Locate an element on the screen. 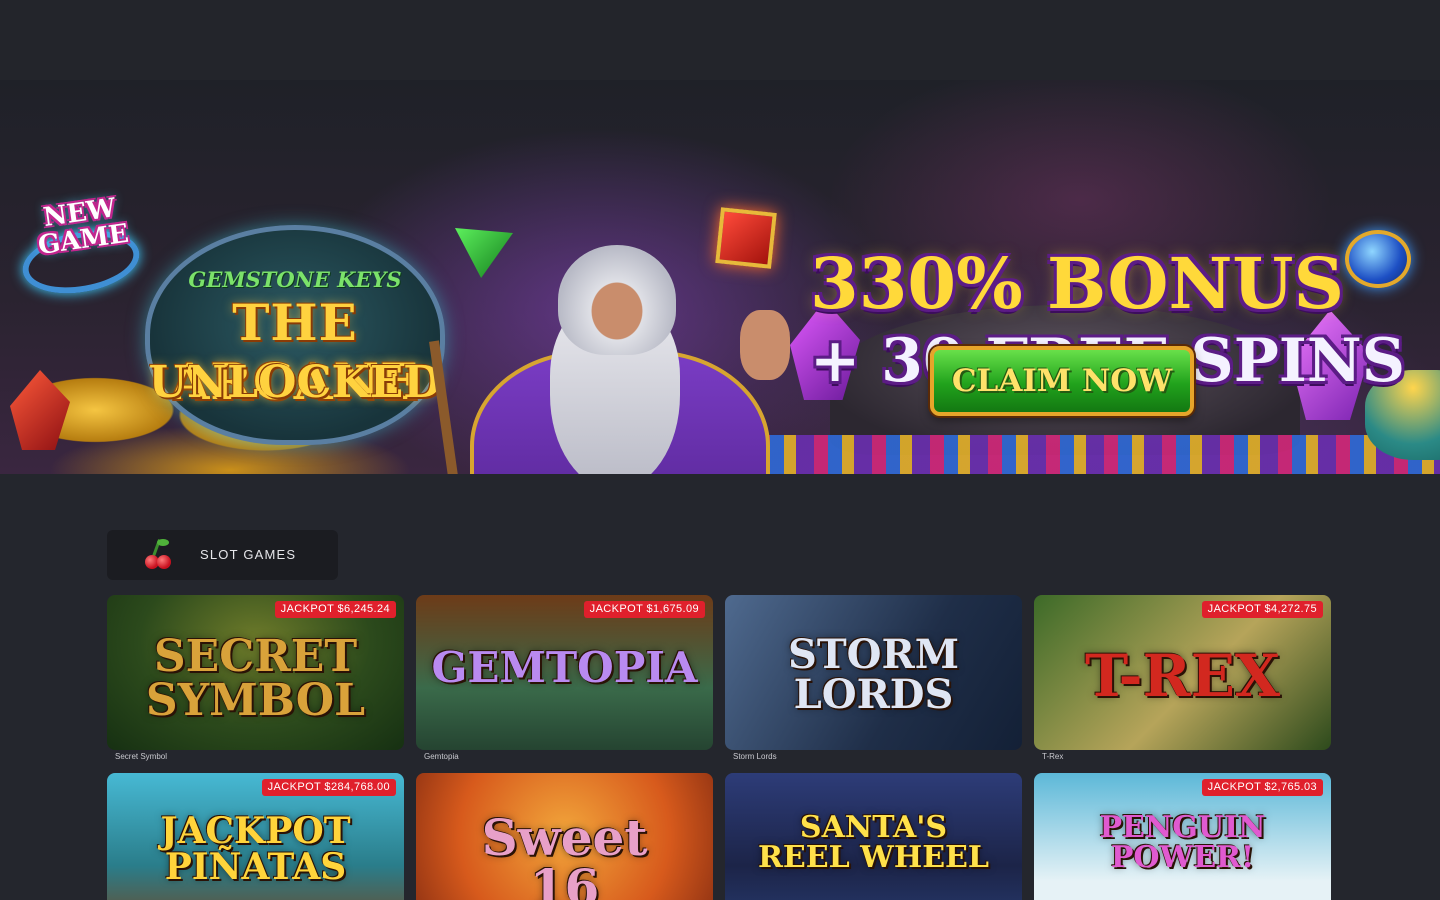 This screenshot has height=900, width=1440. game-artwork-title: T-REX is located at coordinates (1182, 676).